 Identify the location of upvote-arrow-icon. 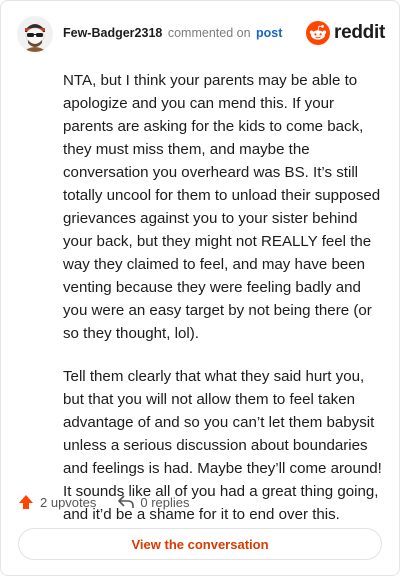
(26, 502).